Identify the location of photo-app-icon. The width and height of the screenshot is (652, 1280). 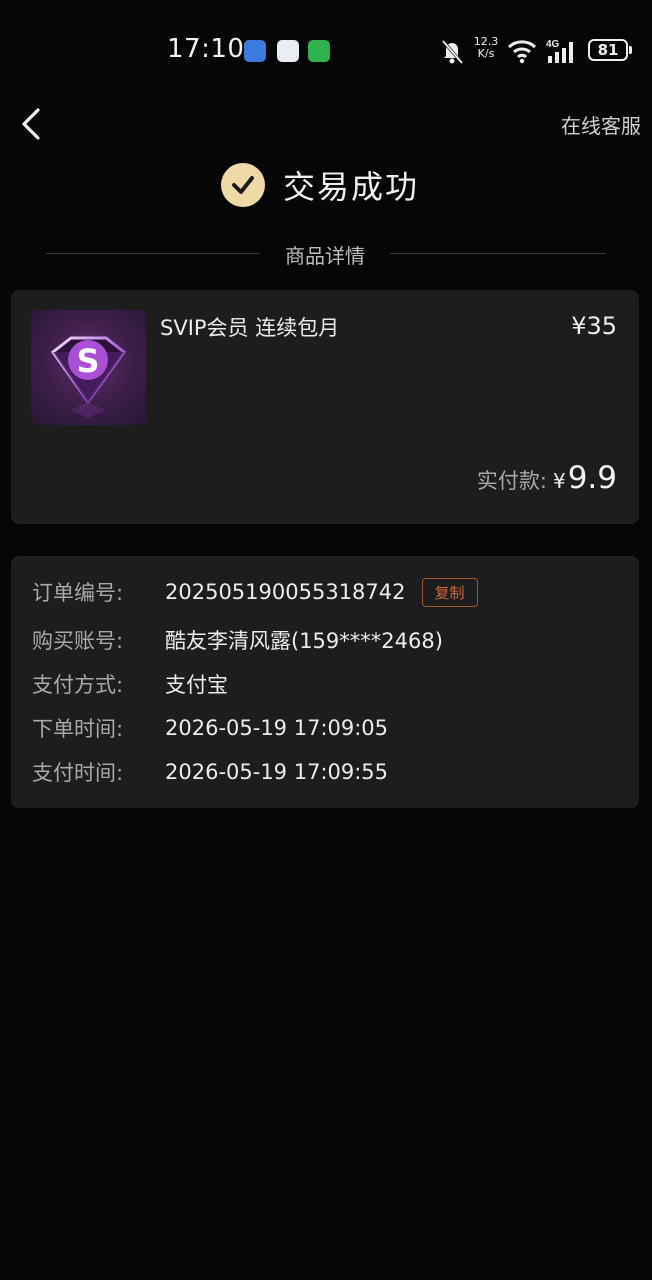
(288, 51).